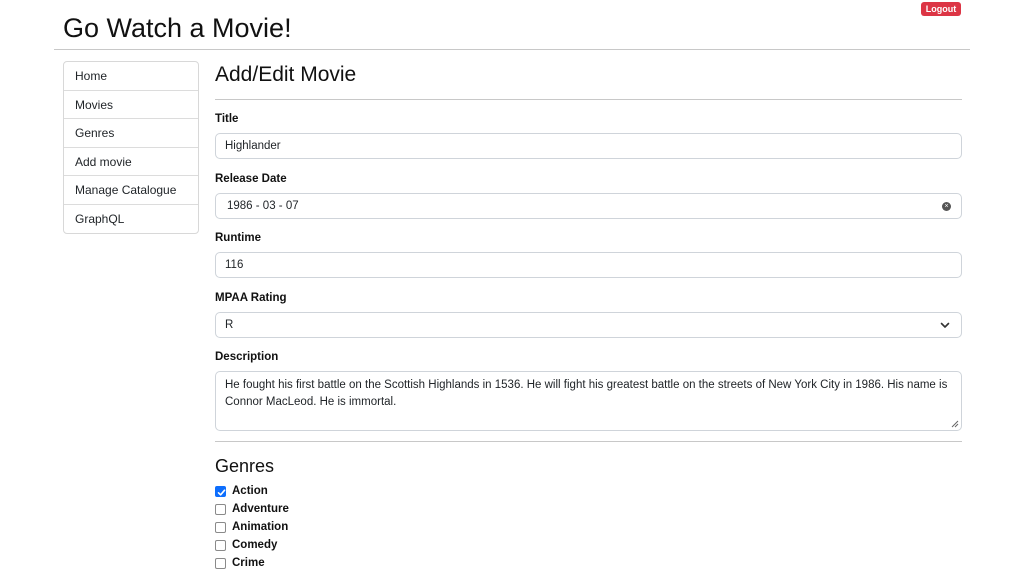 This screenshot has height=576, width=1024. What do you see at coordinates (131, 76) in the screenshot?
I see `sidebar-item-home: Home` at bounding box center [131, 76].